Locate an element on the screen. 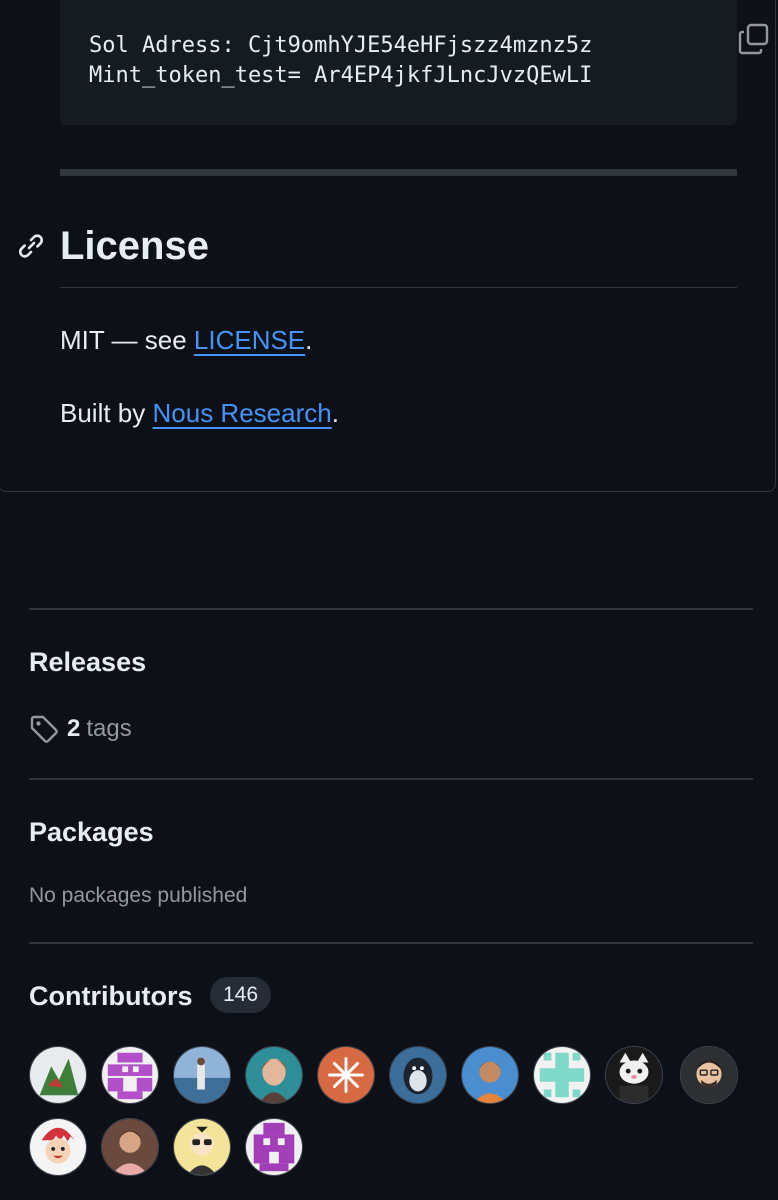  contributors-heading: Contributors is located at coordinates (110, 996).